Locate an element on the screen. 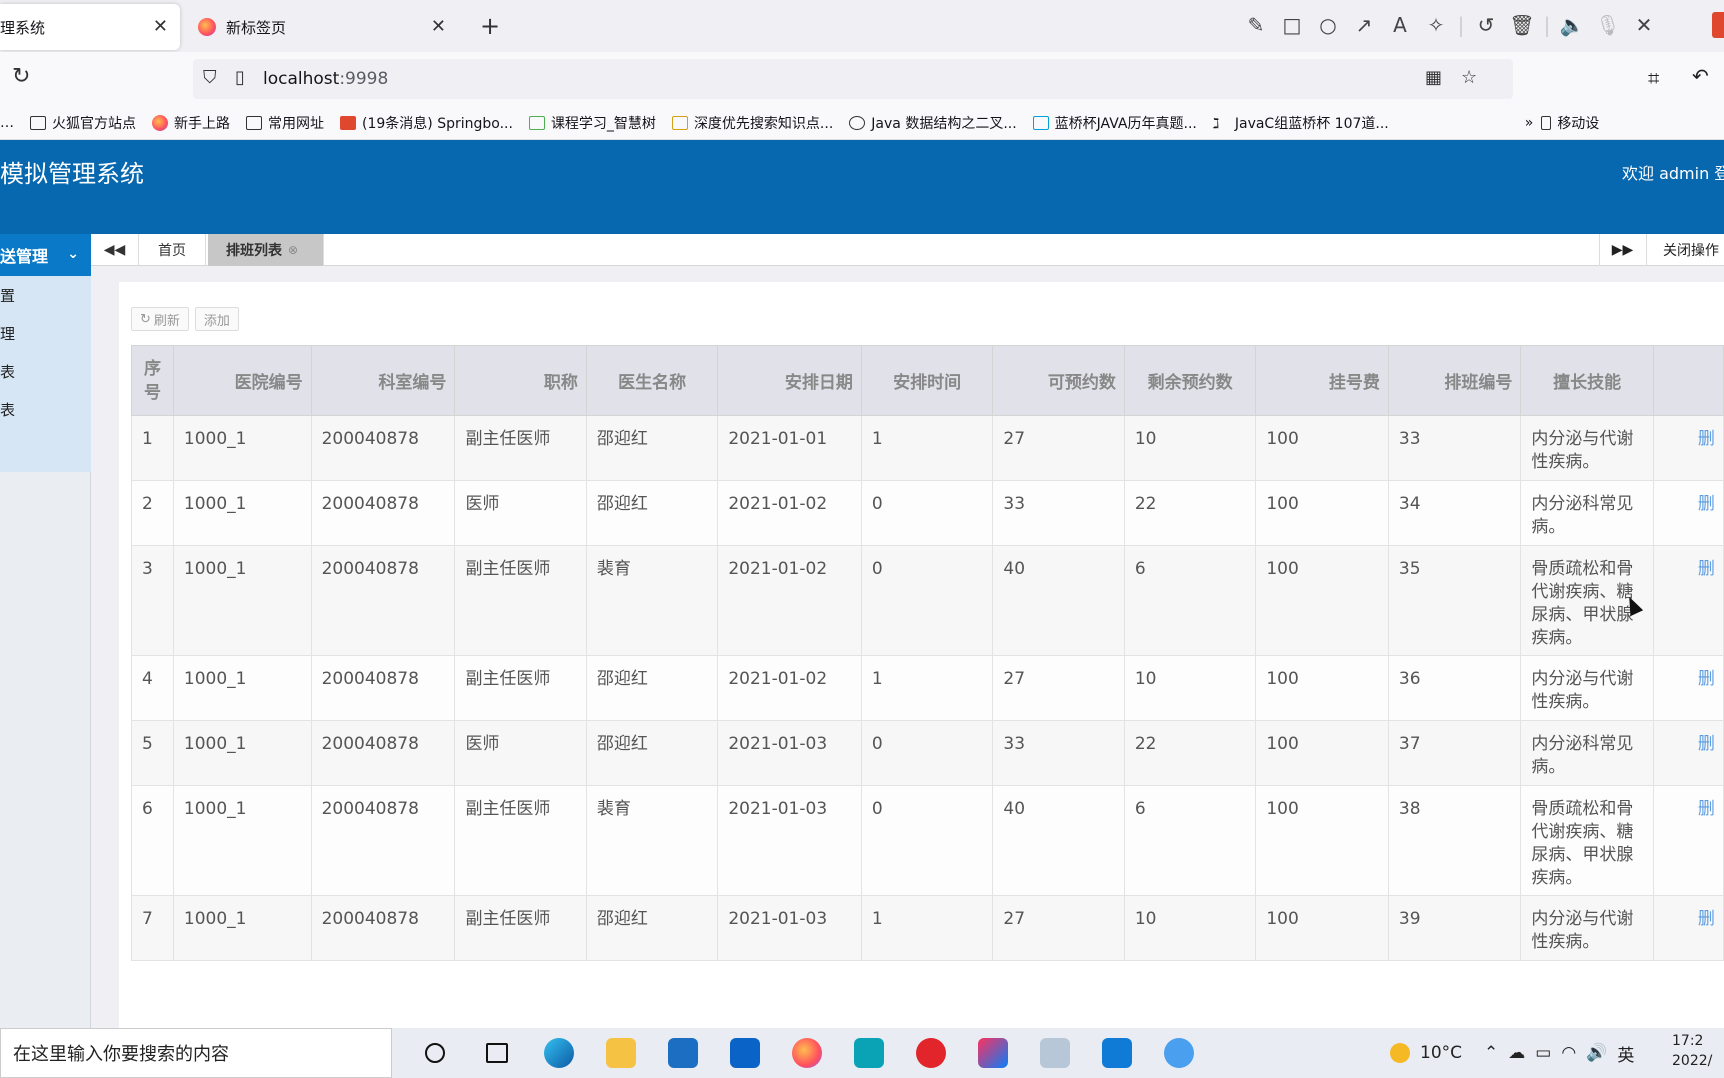  magic-wand-icon: ✧ is located at coordinates (1436, 25).